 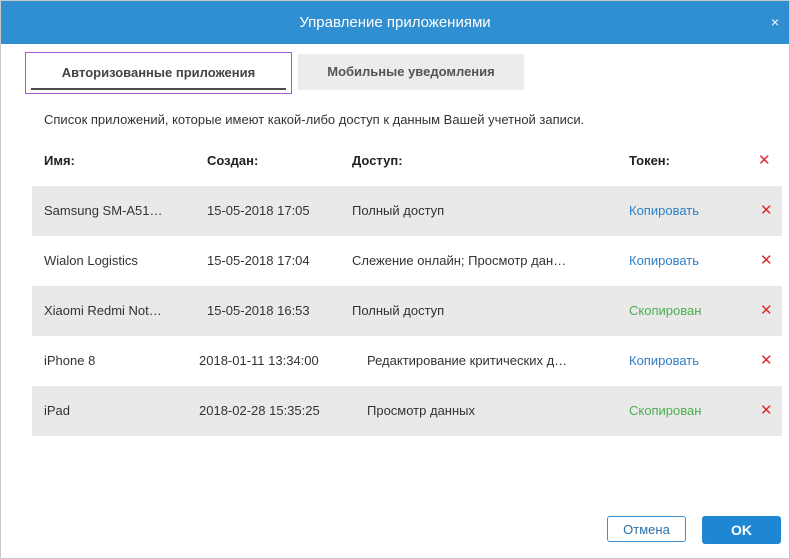 What do you see at coordinates (411, 72) in the screenshot?
I see `tab-mobile-notifications: Мобильные уведомления` at bounding box center [411, 72].